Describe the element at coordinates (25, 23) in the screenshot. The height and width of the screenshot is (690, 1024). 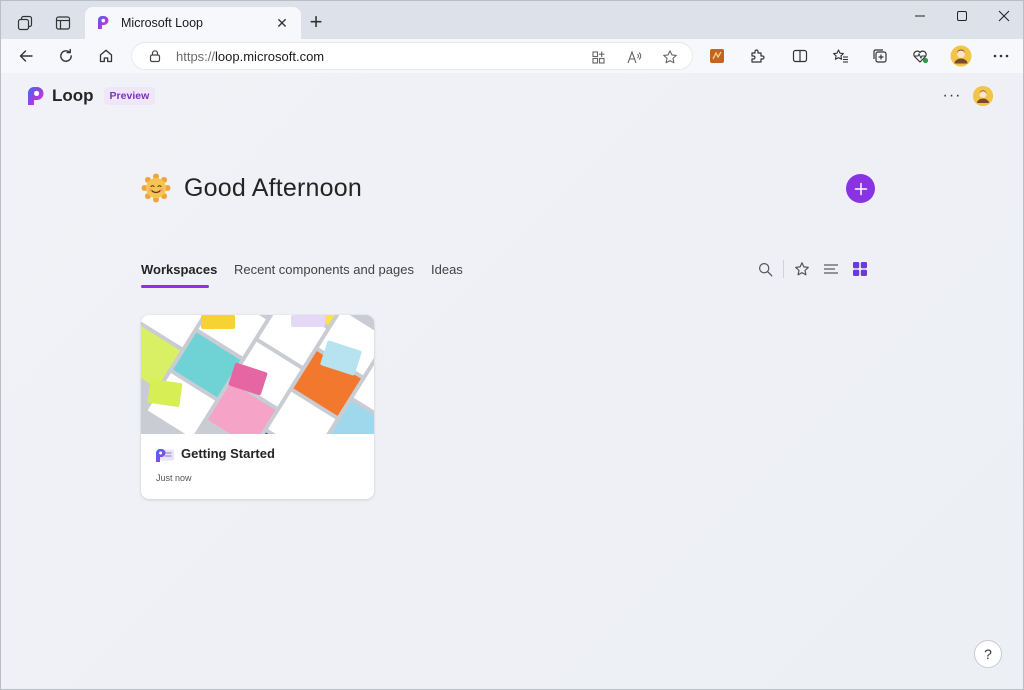
I see `workspaces-icon` at that location.